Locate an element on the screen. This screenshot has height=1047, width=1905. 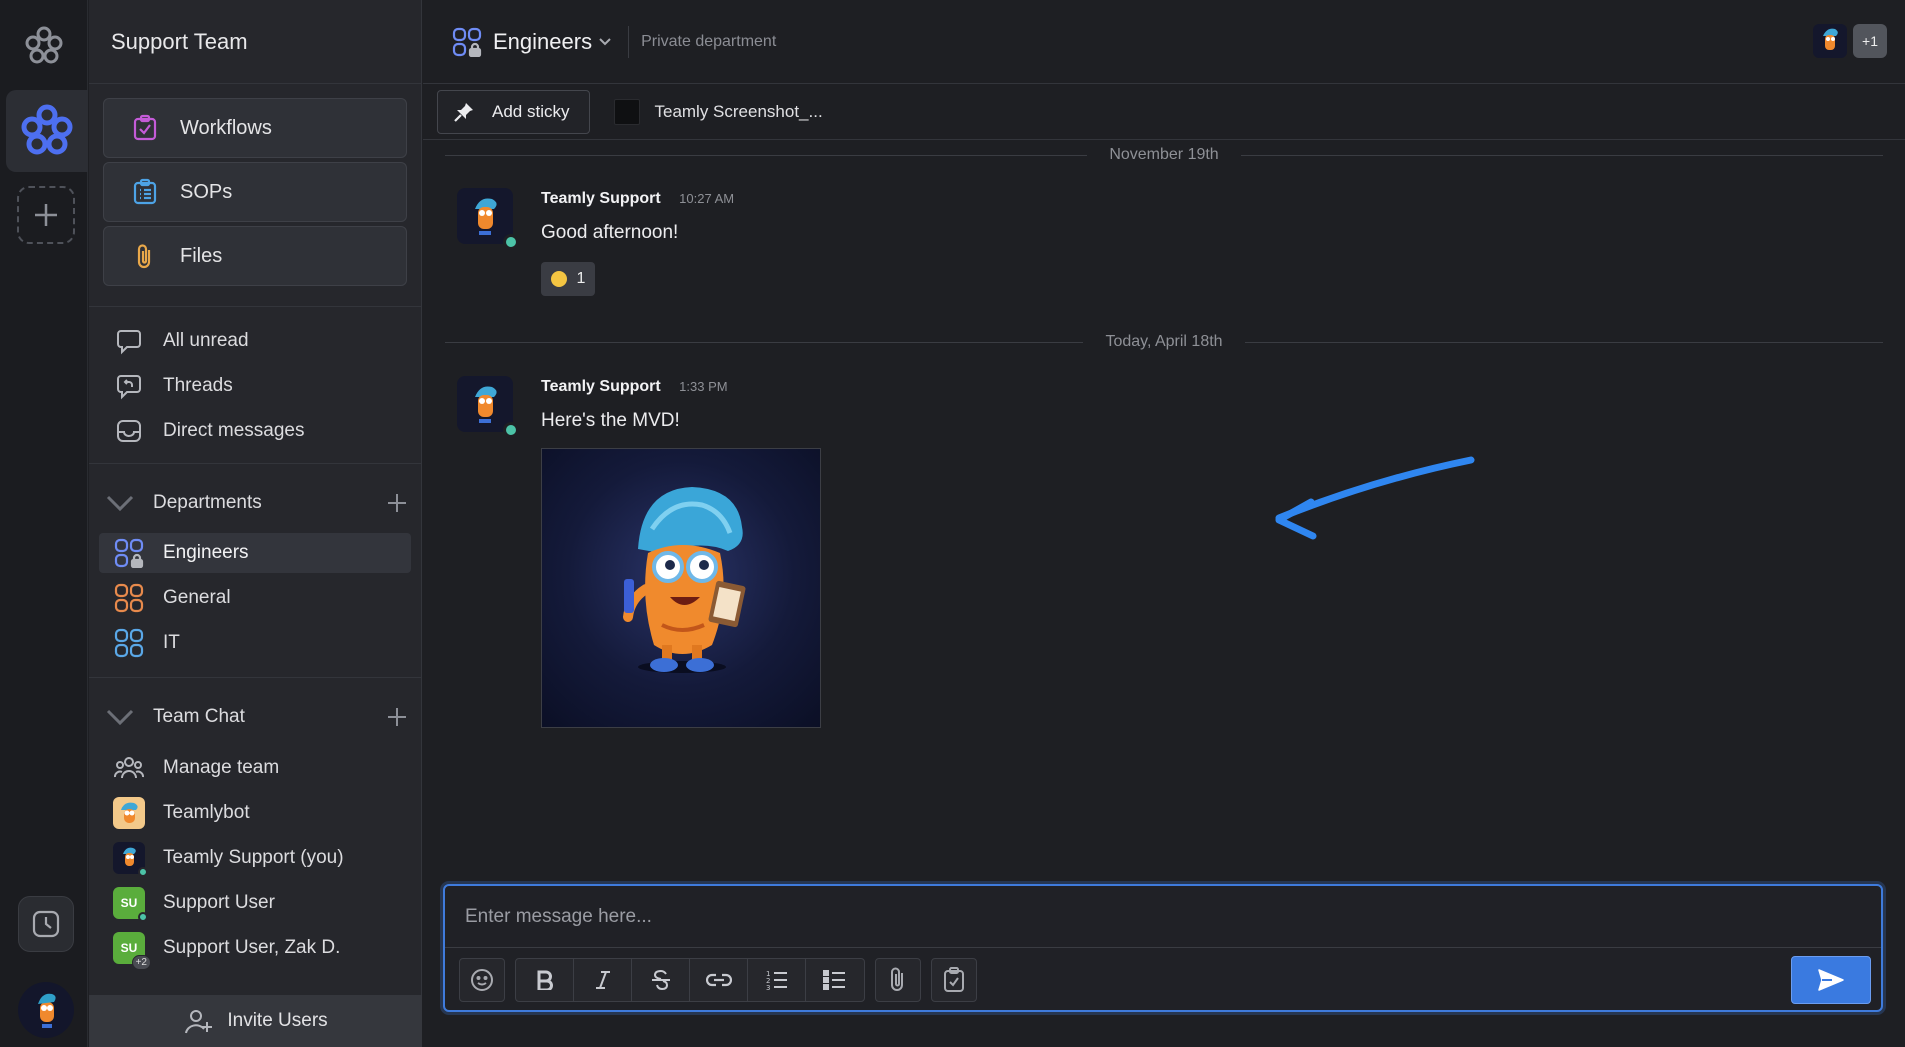
sidebar-item-all-unread: All unread is located at coordinates (255, 341).